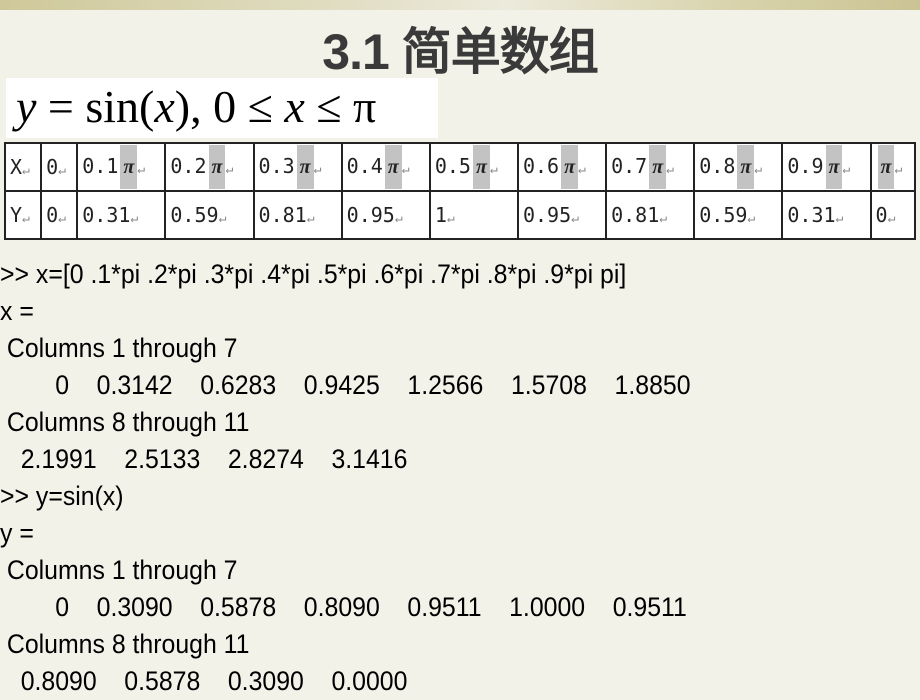 The image size is (920, 700). I want to click on formula-x: x, so click(164, 106).